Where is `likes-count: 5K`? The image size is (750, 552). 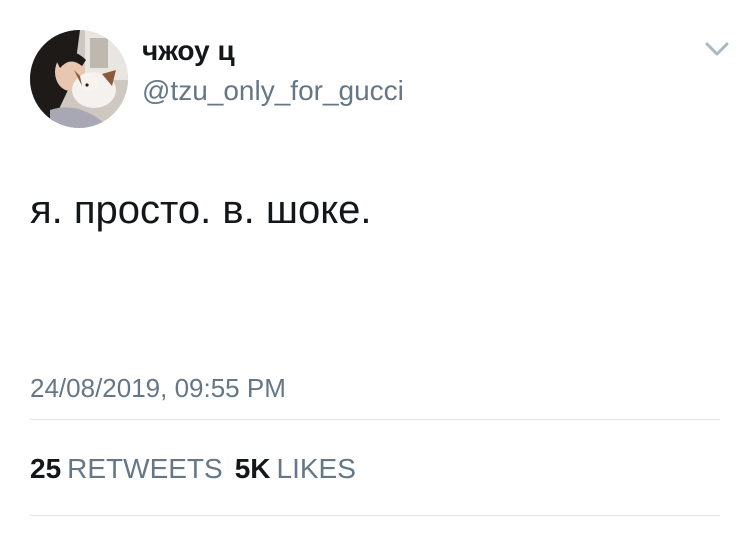
likes-count: 5K is located at coordinates (252, 468).